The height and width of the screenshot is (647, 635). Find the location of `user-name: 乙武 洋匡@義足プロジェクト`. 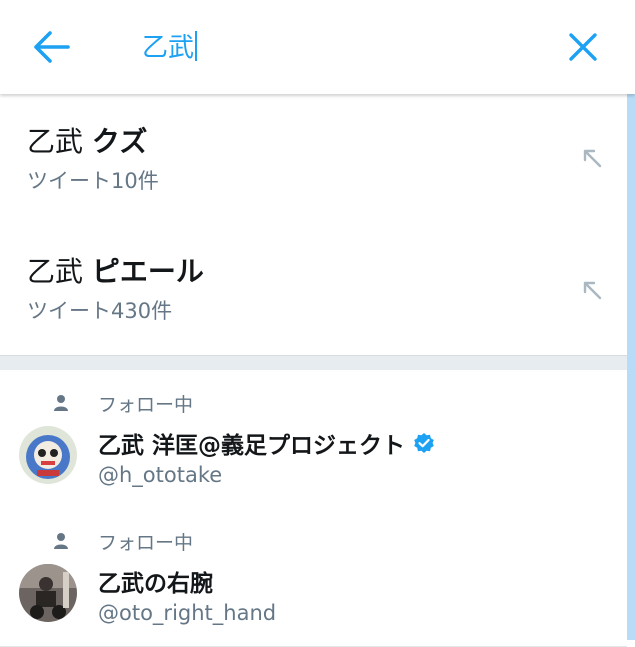

user-name: 乙武 洋匡@義足プロジェクト is located at coordinates (266, 443).